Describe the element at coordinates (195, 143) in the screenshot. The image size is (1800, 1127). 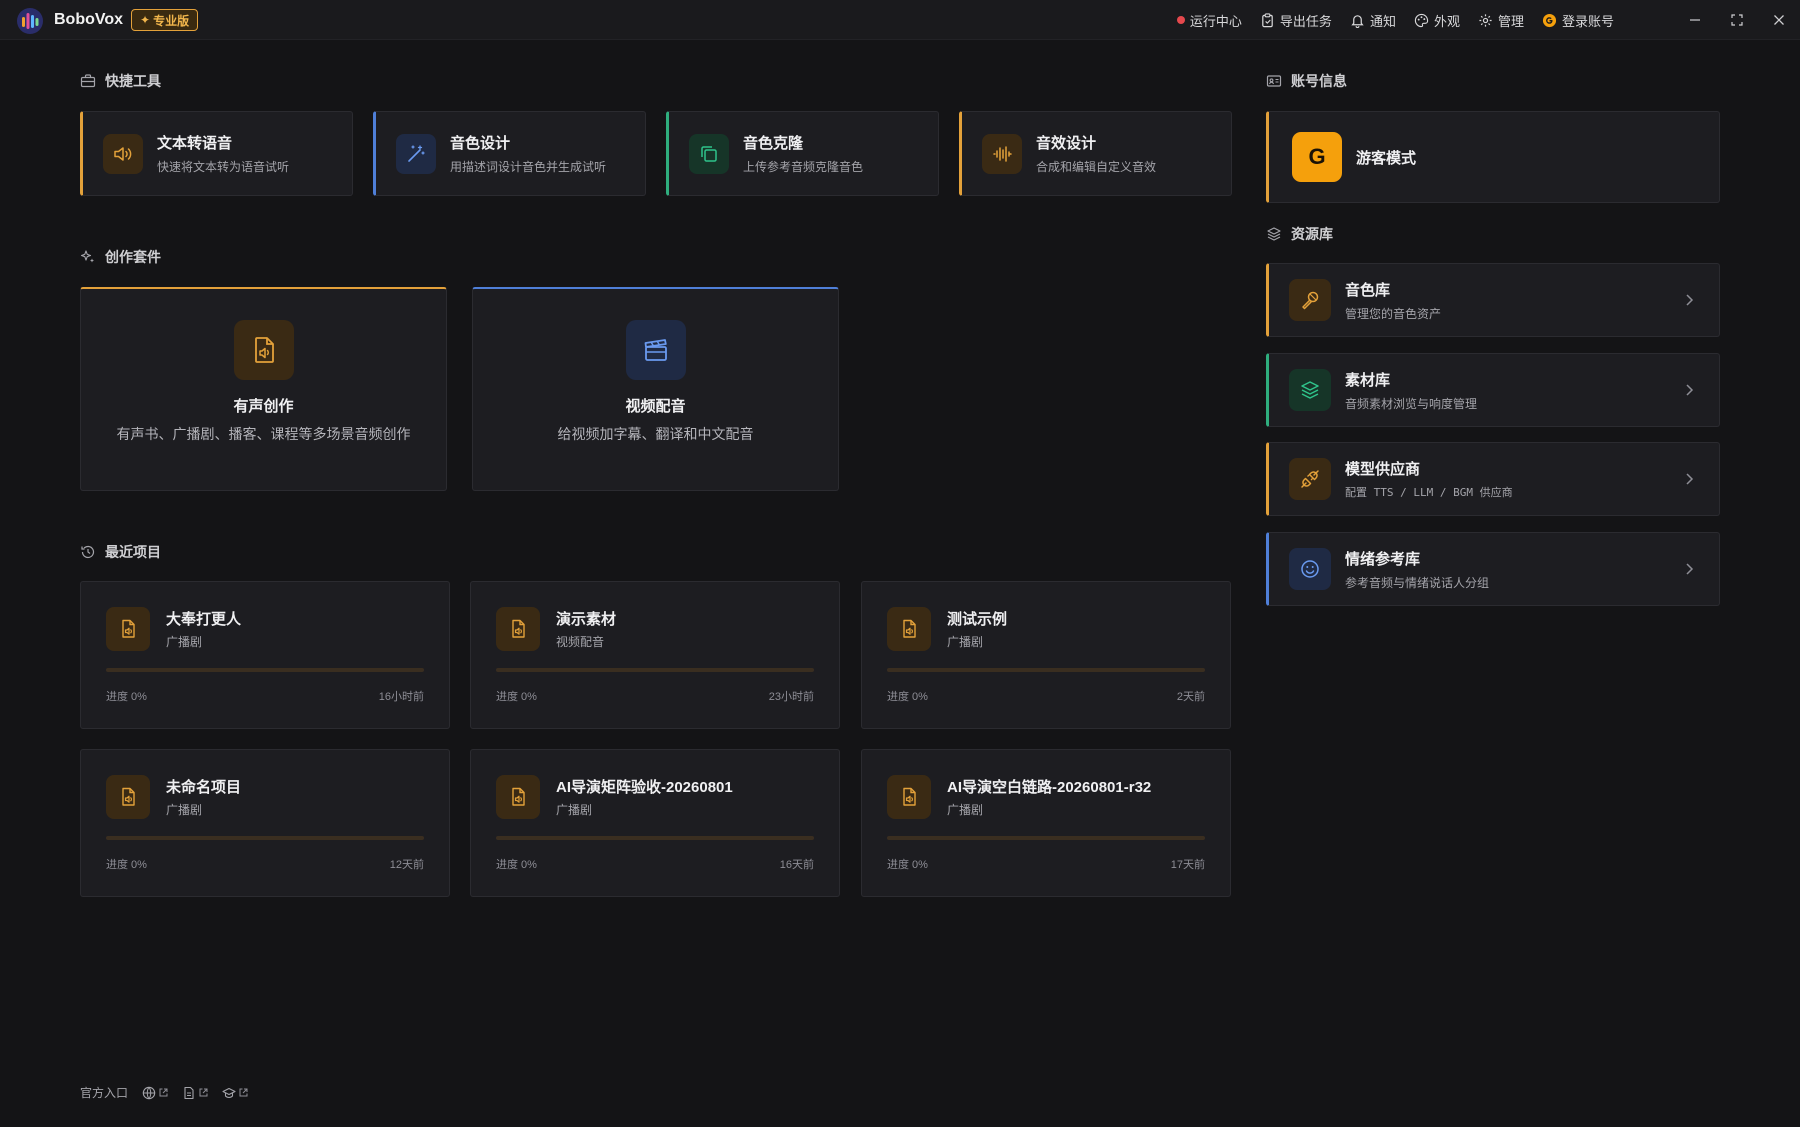
I see `tool-title: 文本转语音` at that location.